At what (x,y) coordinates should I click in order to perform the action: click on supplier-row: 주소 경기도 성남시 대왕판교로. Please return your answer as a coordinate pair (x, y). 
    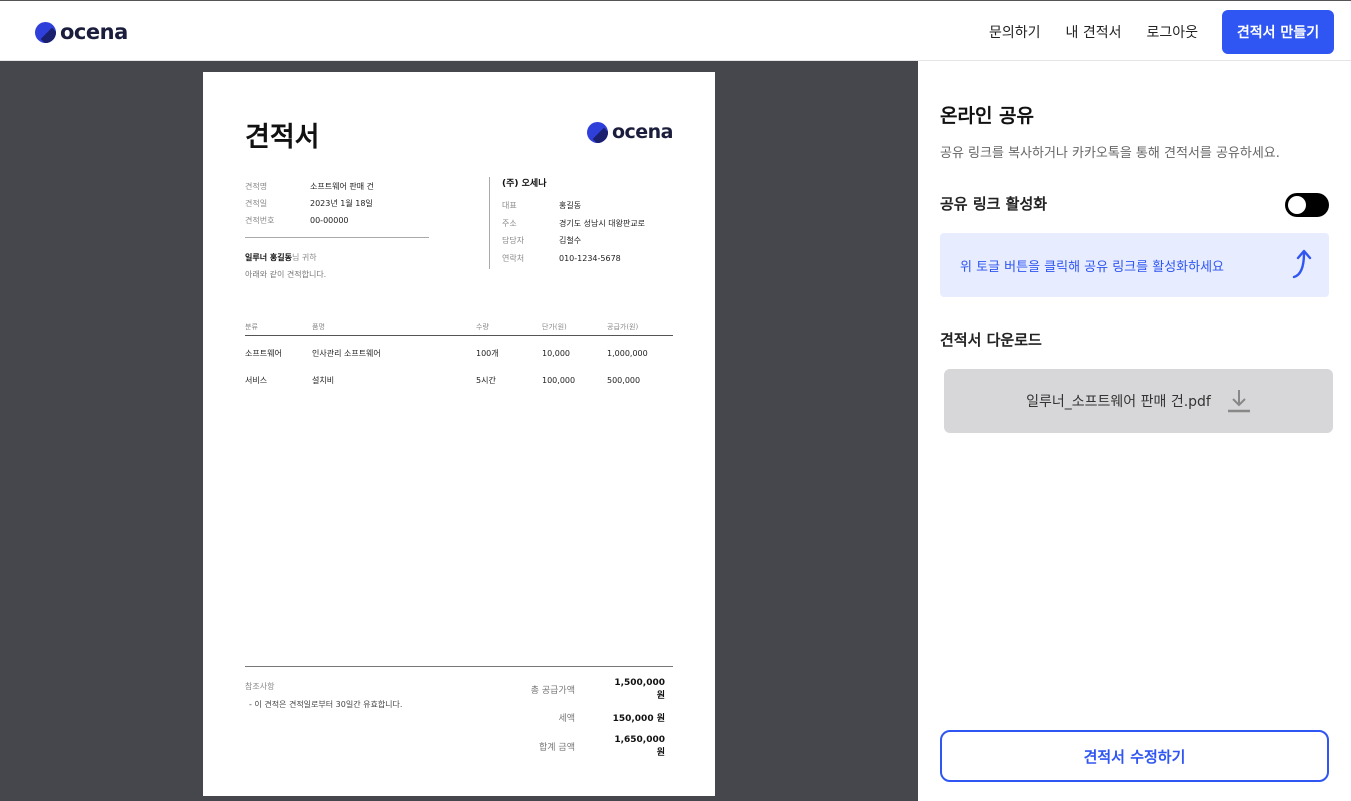
    Looking at the image, I should click on (587, 224).